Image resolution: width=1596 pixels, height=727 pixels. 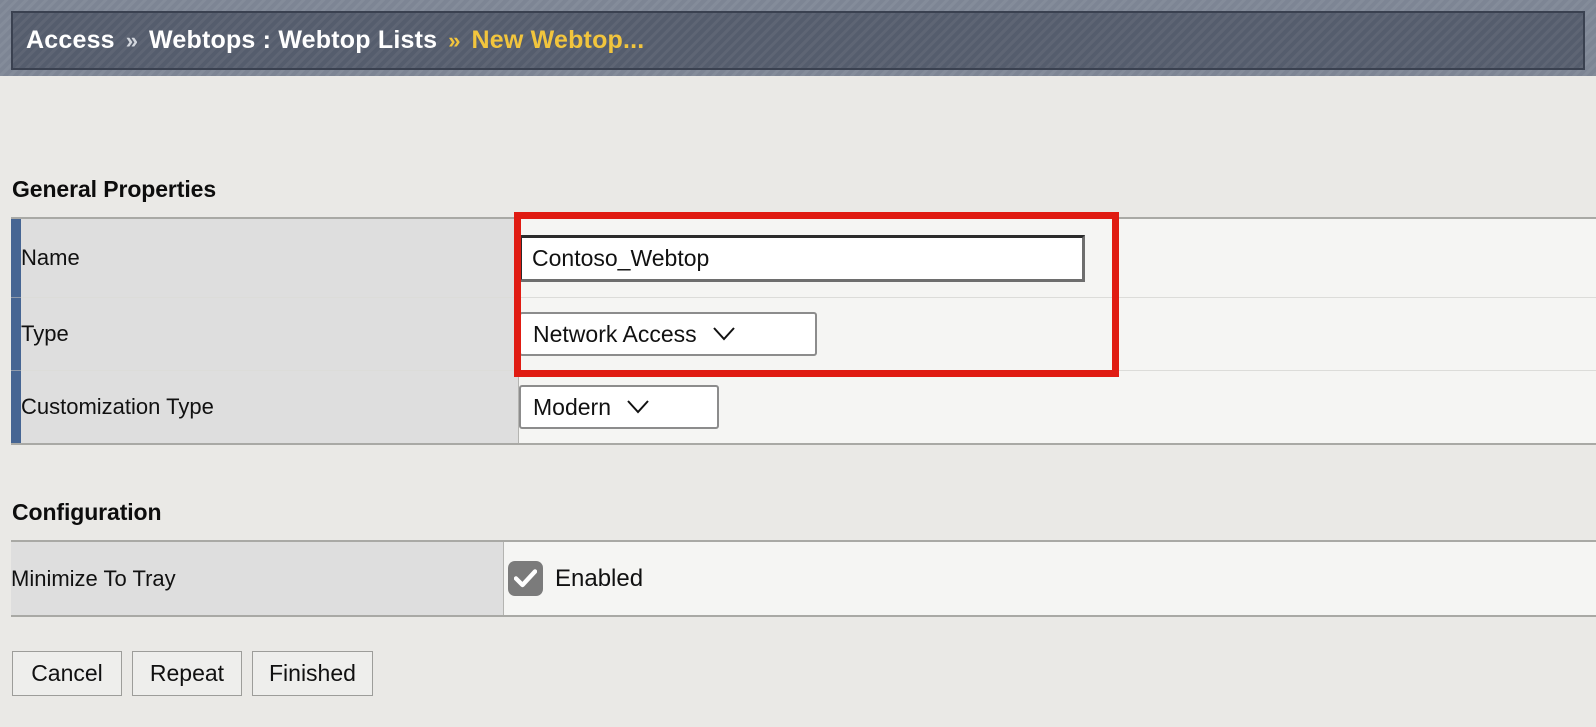 What do you see at coordinates (1057, 407) in the screenshot?
I see `value-customization-type: Modern` at bounding box center [1057, 407].